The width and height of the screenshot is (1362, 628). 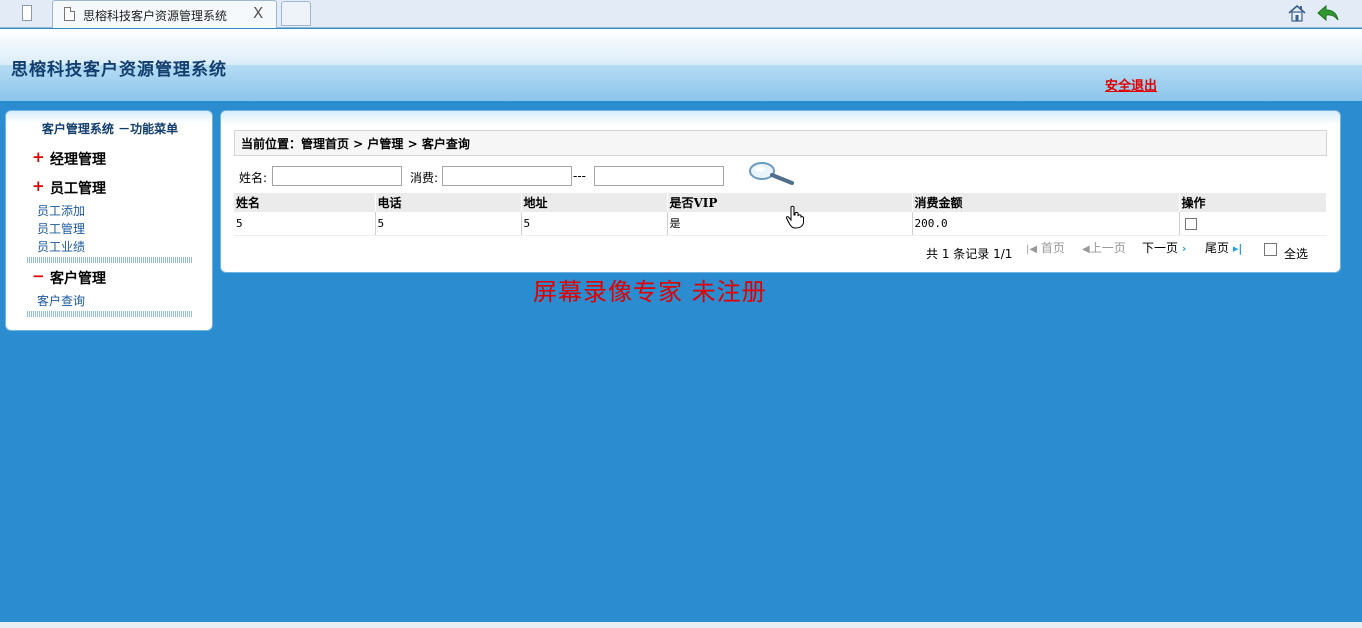 I want to click on menu-item-employee-performance: 员工业绩, so click(x=61, y=246).